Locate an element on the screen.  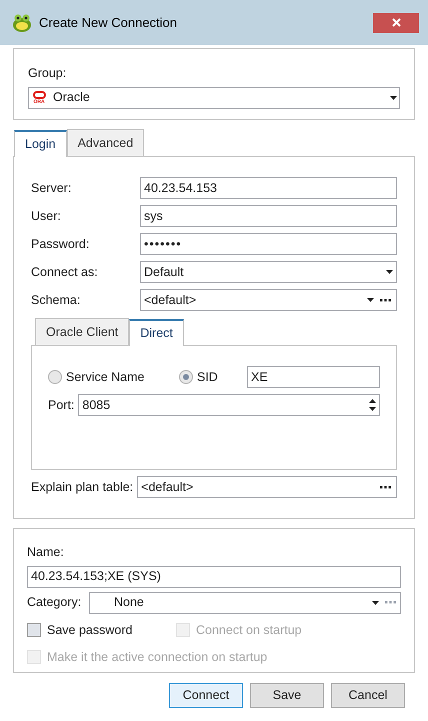
field-label: Explain plan table: is located at coordinates (82, 487).